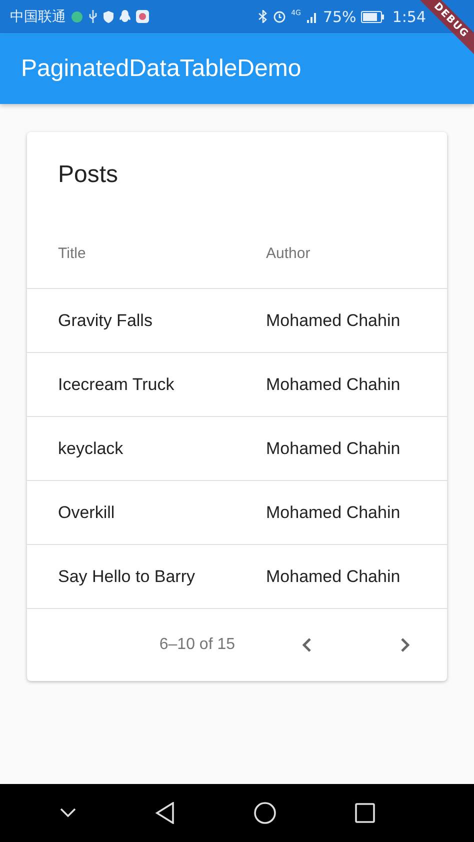 The width and height of the screenshot is (474, 842). Describe the element at coordinates (364, 813) in the screenshot. I see `recents-icon` at that location.